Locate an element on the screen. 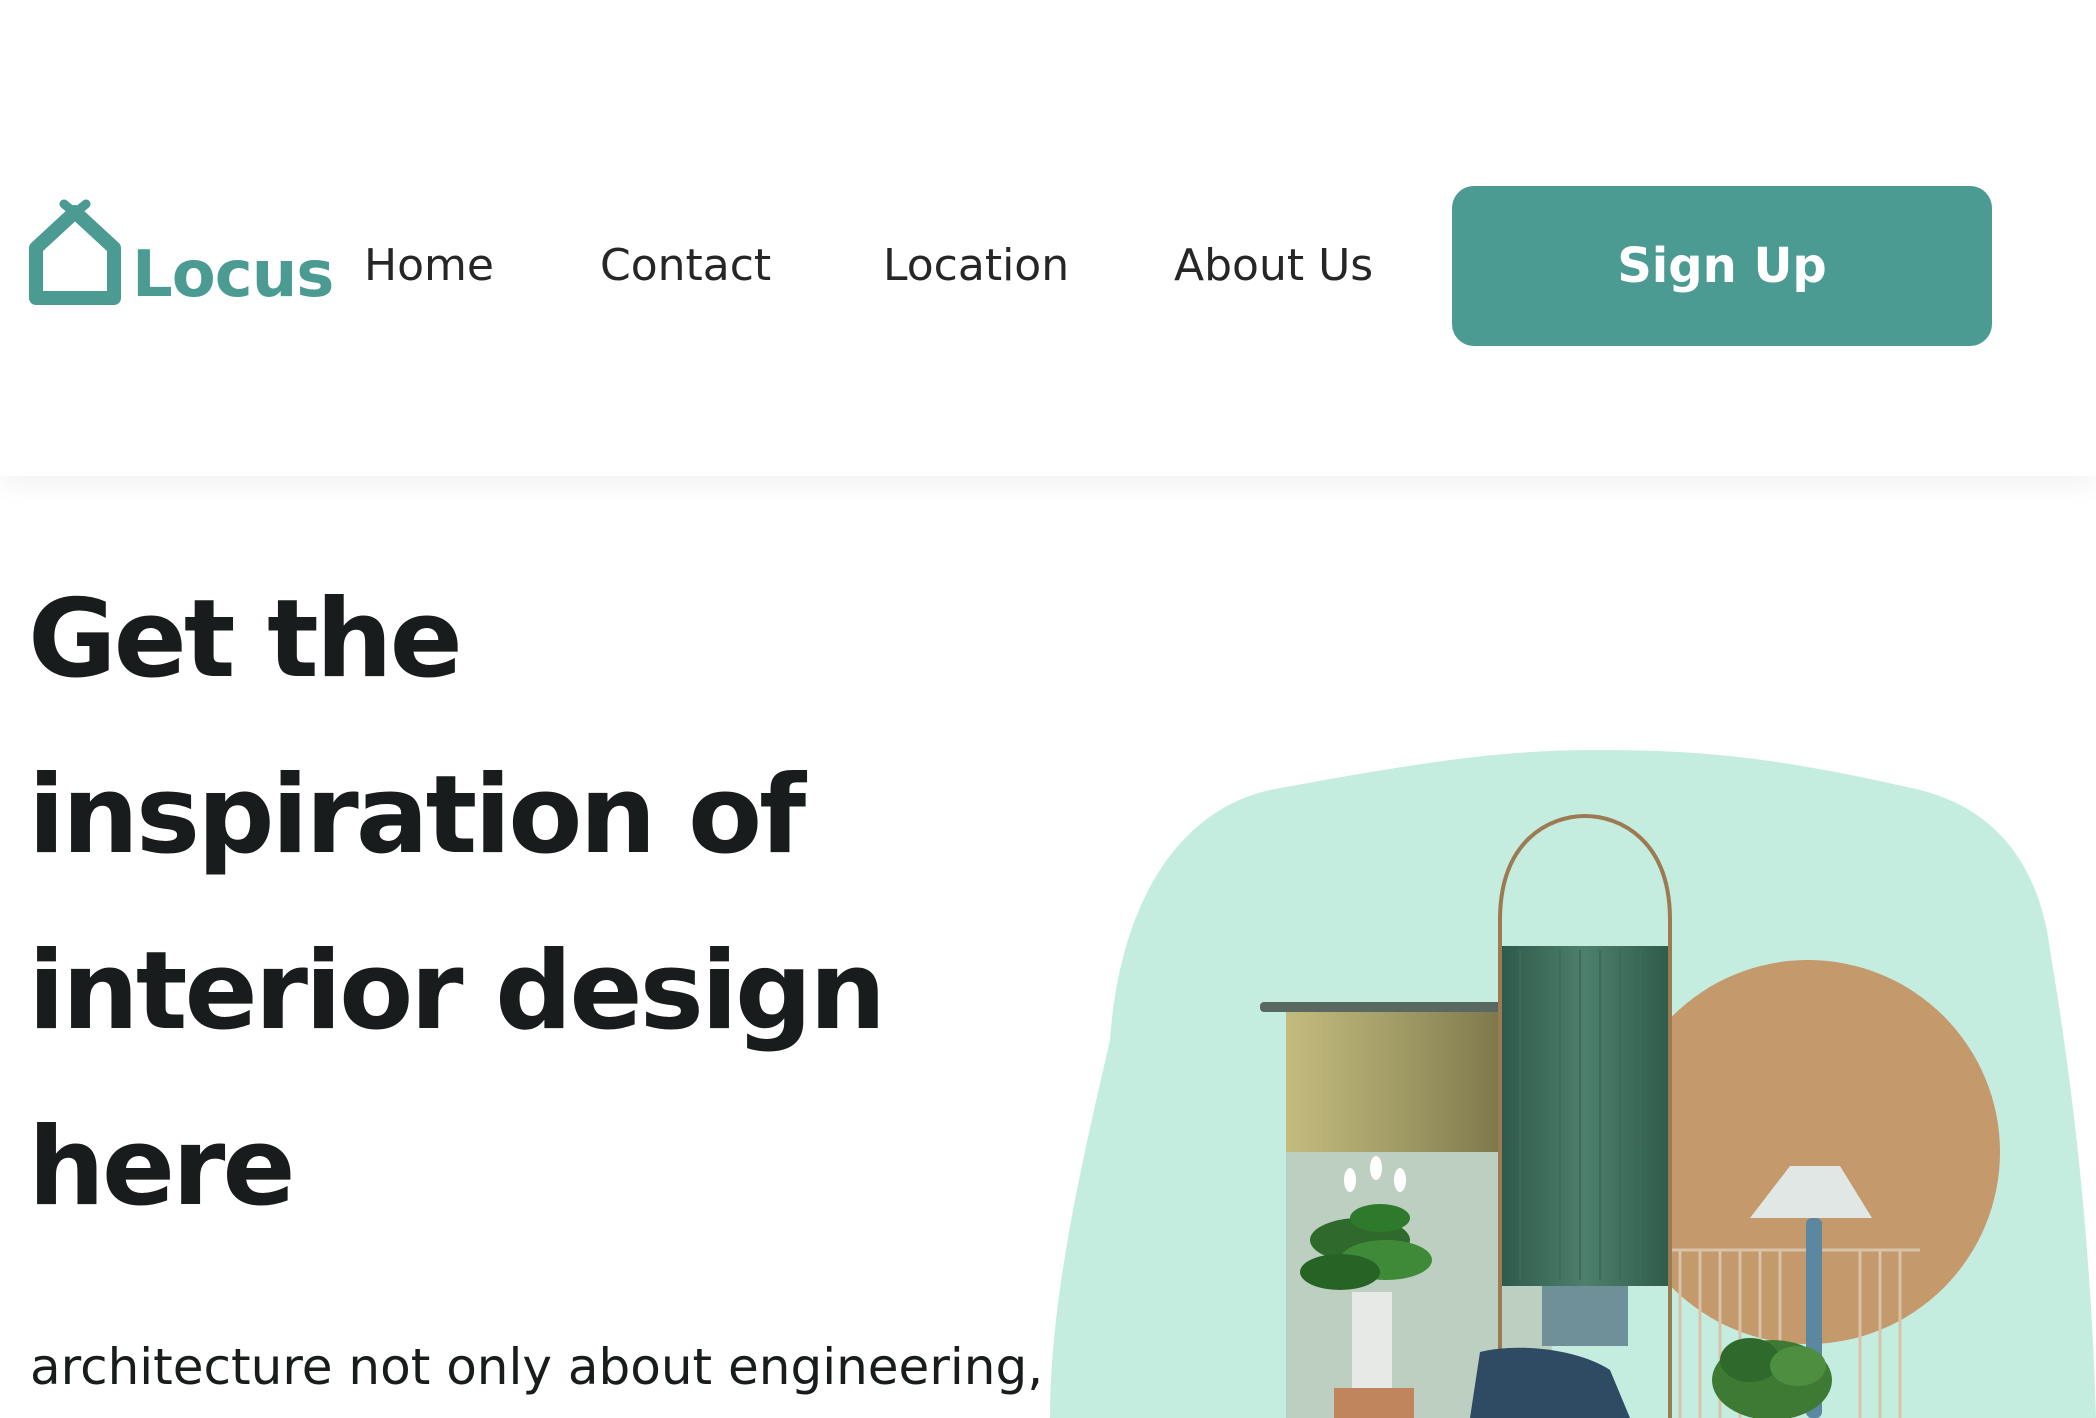 The height and width of the screenshot is (1418, 2096). brand-name: Locus is located at coordinates (233, 275).